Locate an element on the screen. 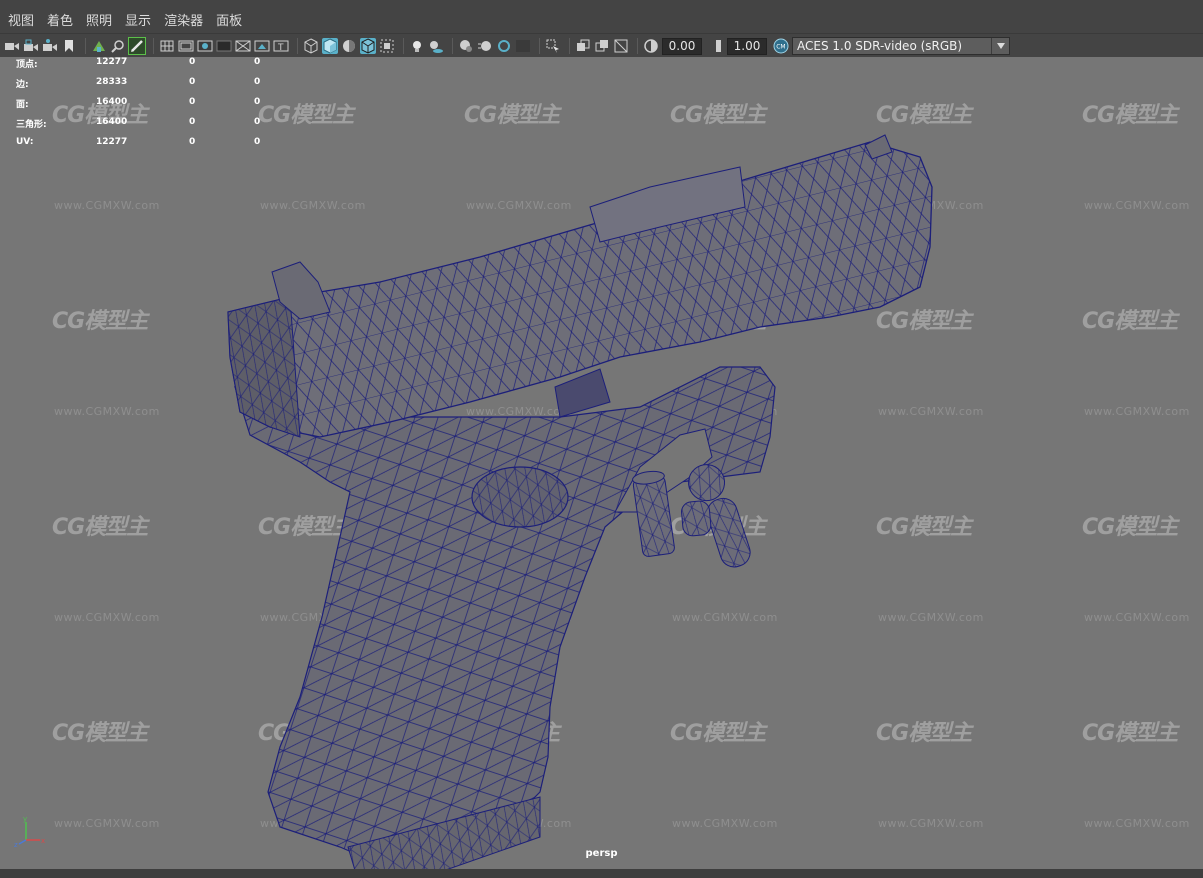 This screenshot has width=1203, height=878. safe-action-icon is located at coordinates (262, 46).